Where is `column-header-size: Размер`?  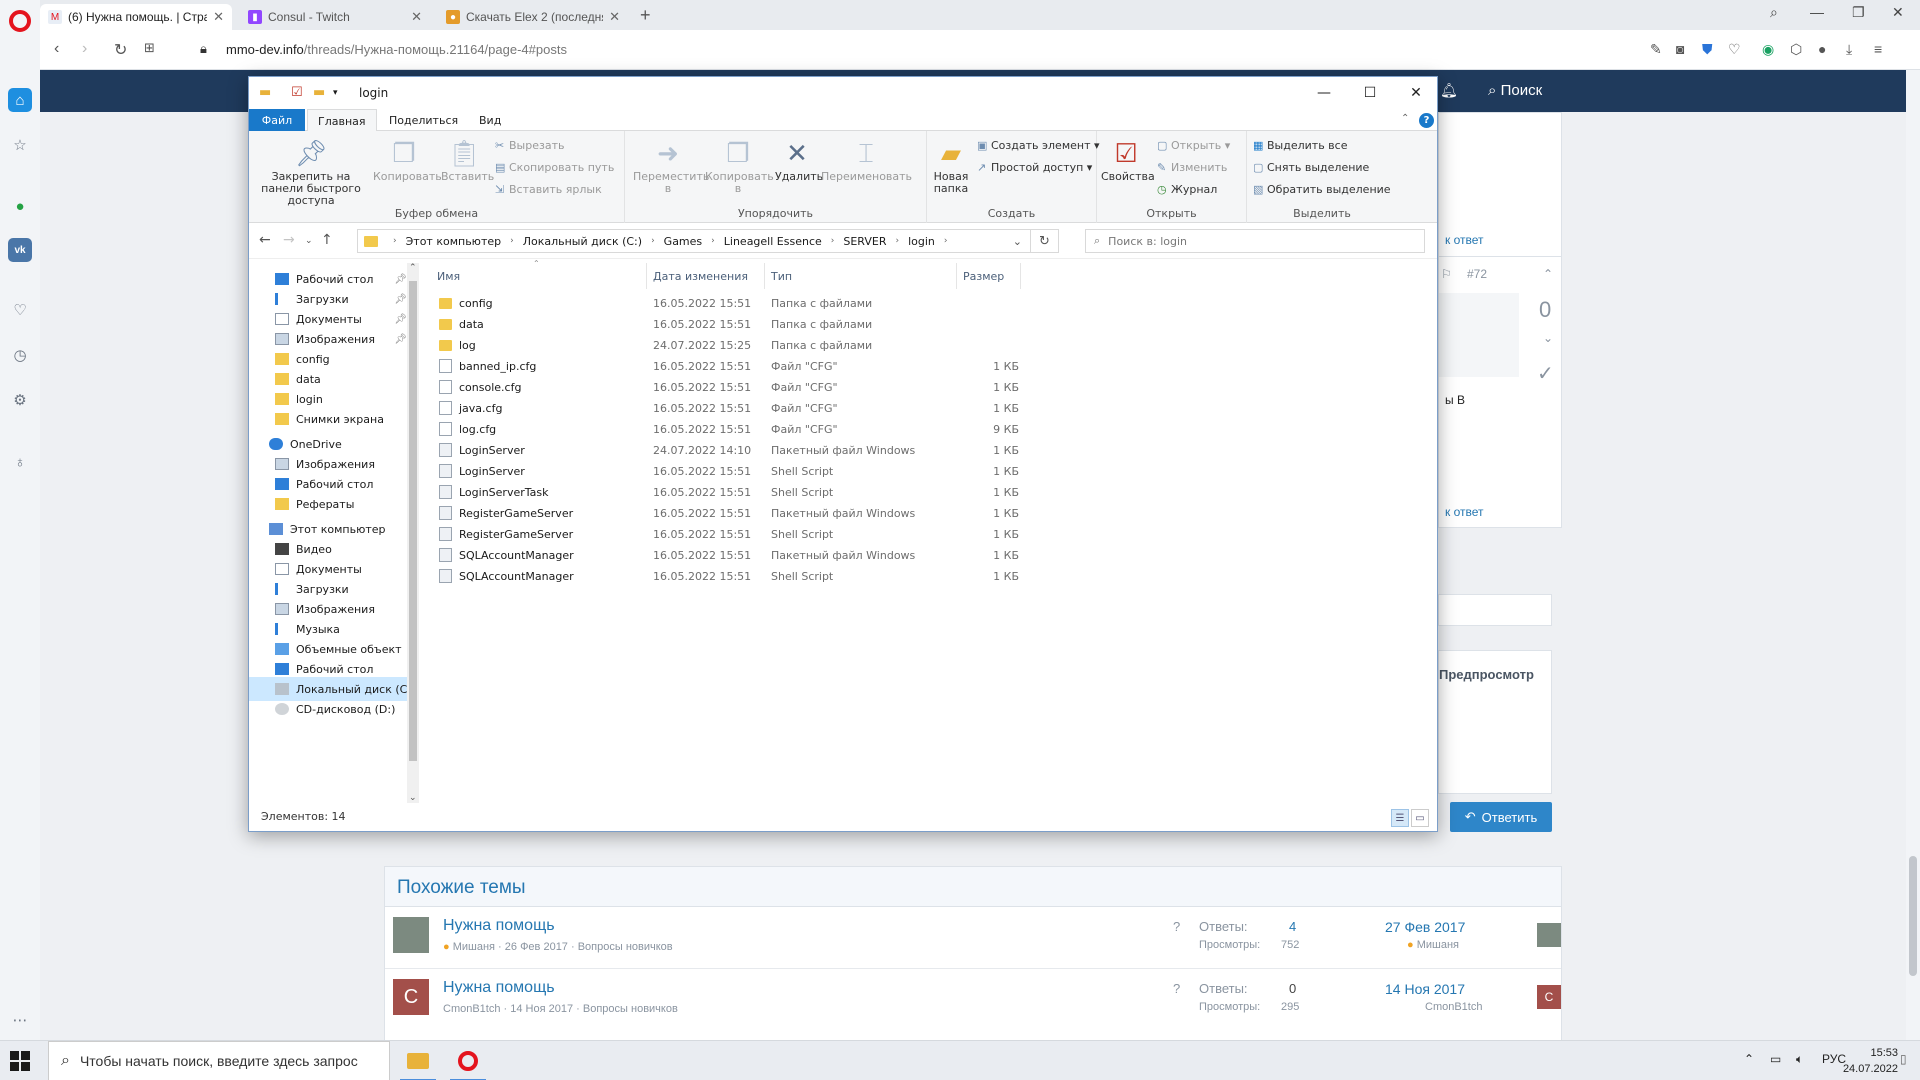 column-header-size: Размер is located at coordinates (989, 276).